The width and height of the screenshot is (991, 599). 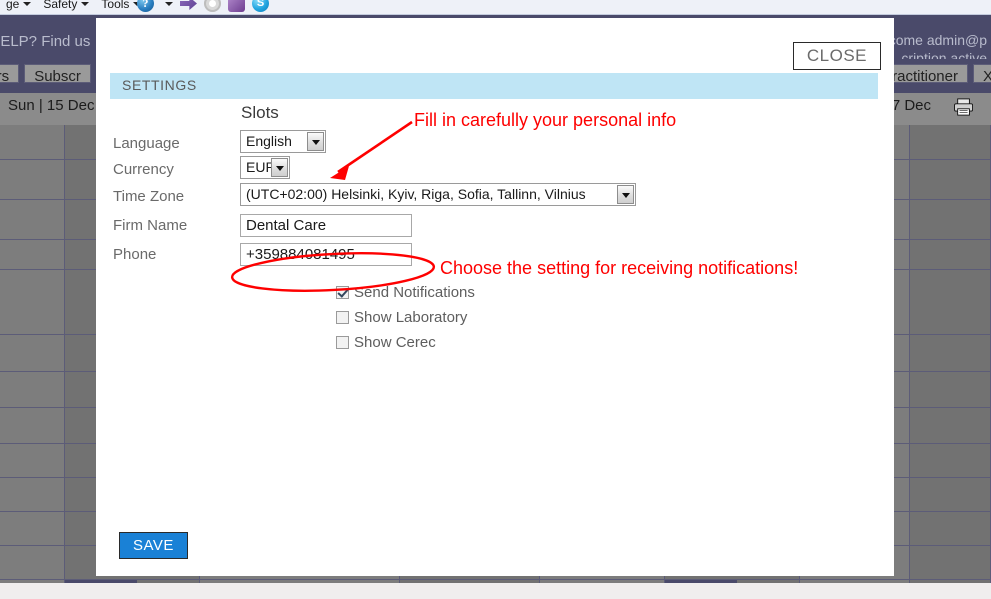 I want to click on show-cerec-label: Show Cerec, so click(x=395, y=342).